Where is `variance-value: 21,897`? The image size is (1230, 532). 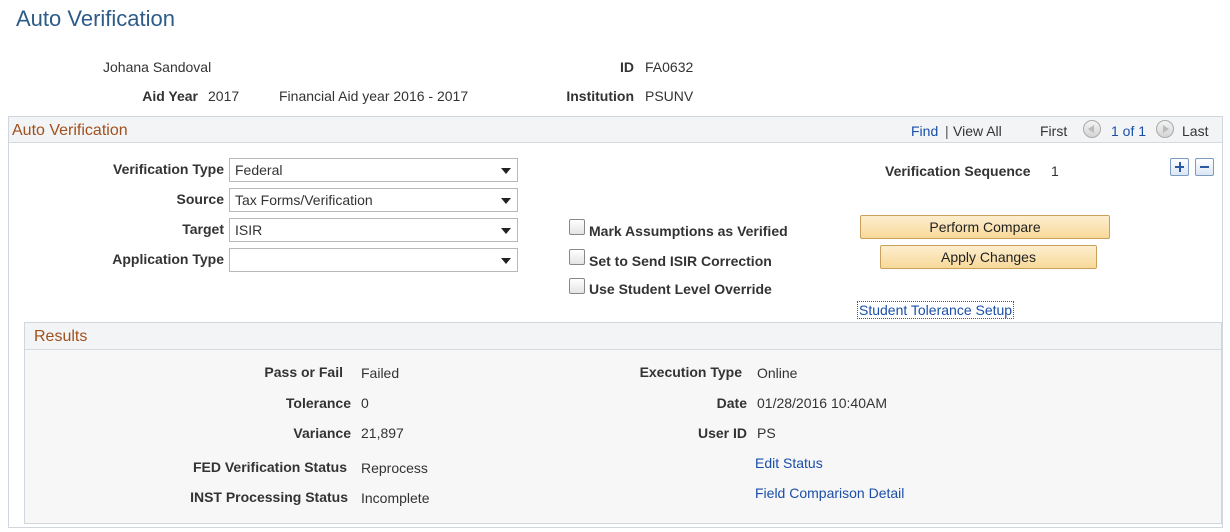
variance-value: 21,897 is located at coordinates (382, 433).